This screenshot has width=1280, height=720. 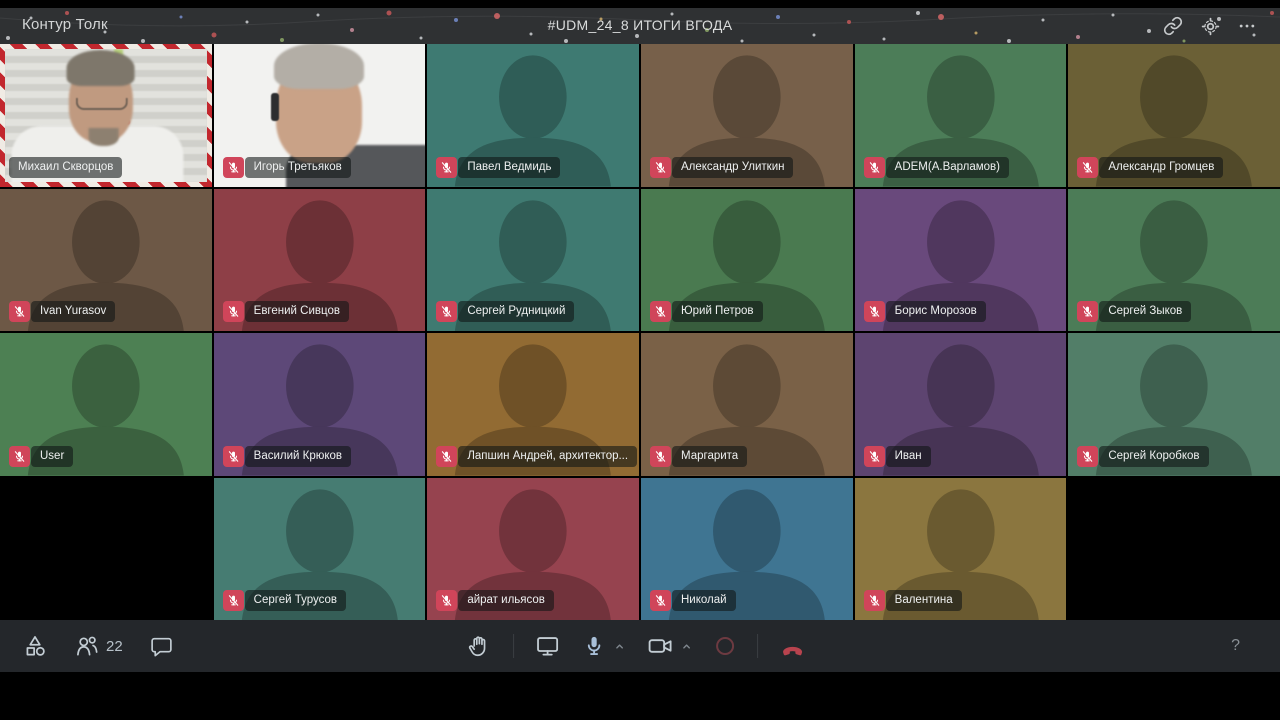 I want to click on participant-label: Михаил Скворцов, so click(x=66, y=167).